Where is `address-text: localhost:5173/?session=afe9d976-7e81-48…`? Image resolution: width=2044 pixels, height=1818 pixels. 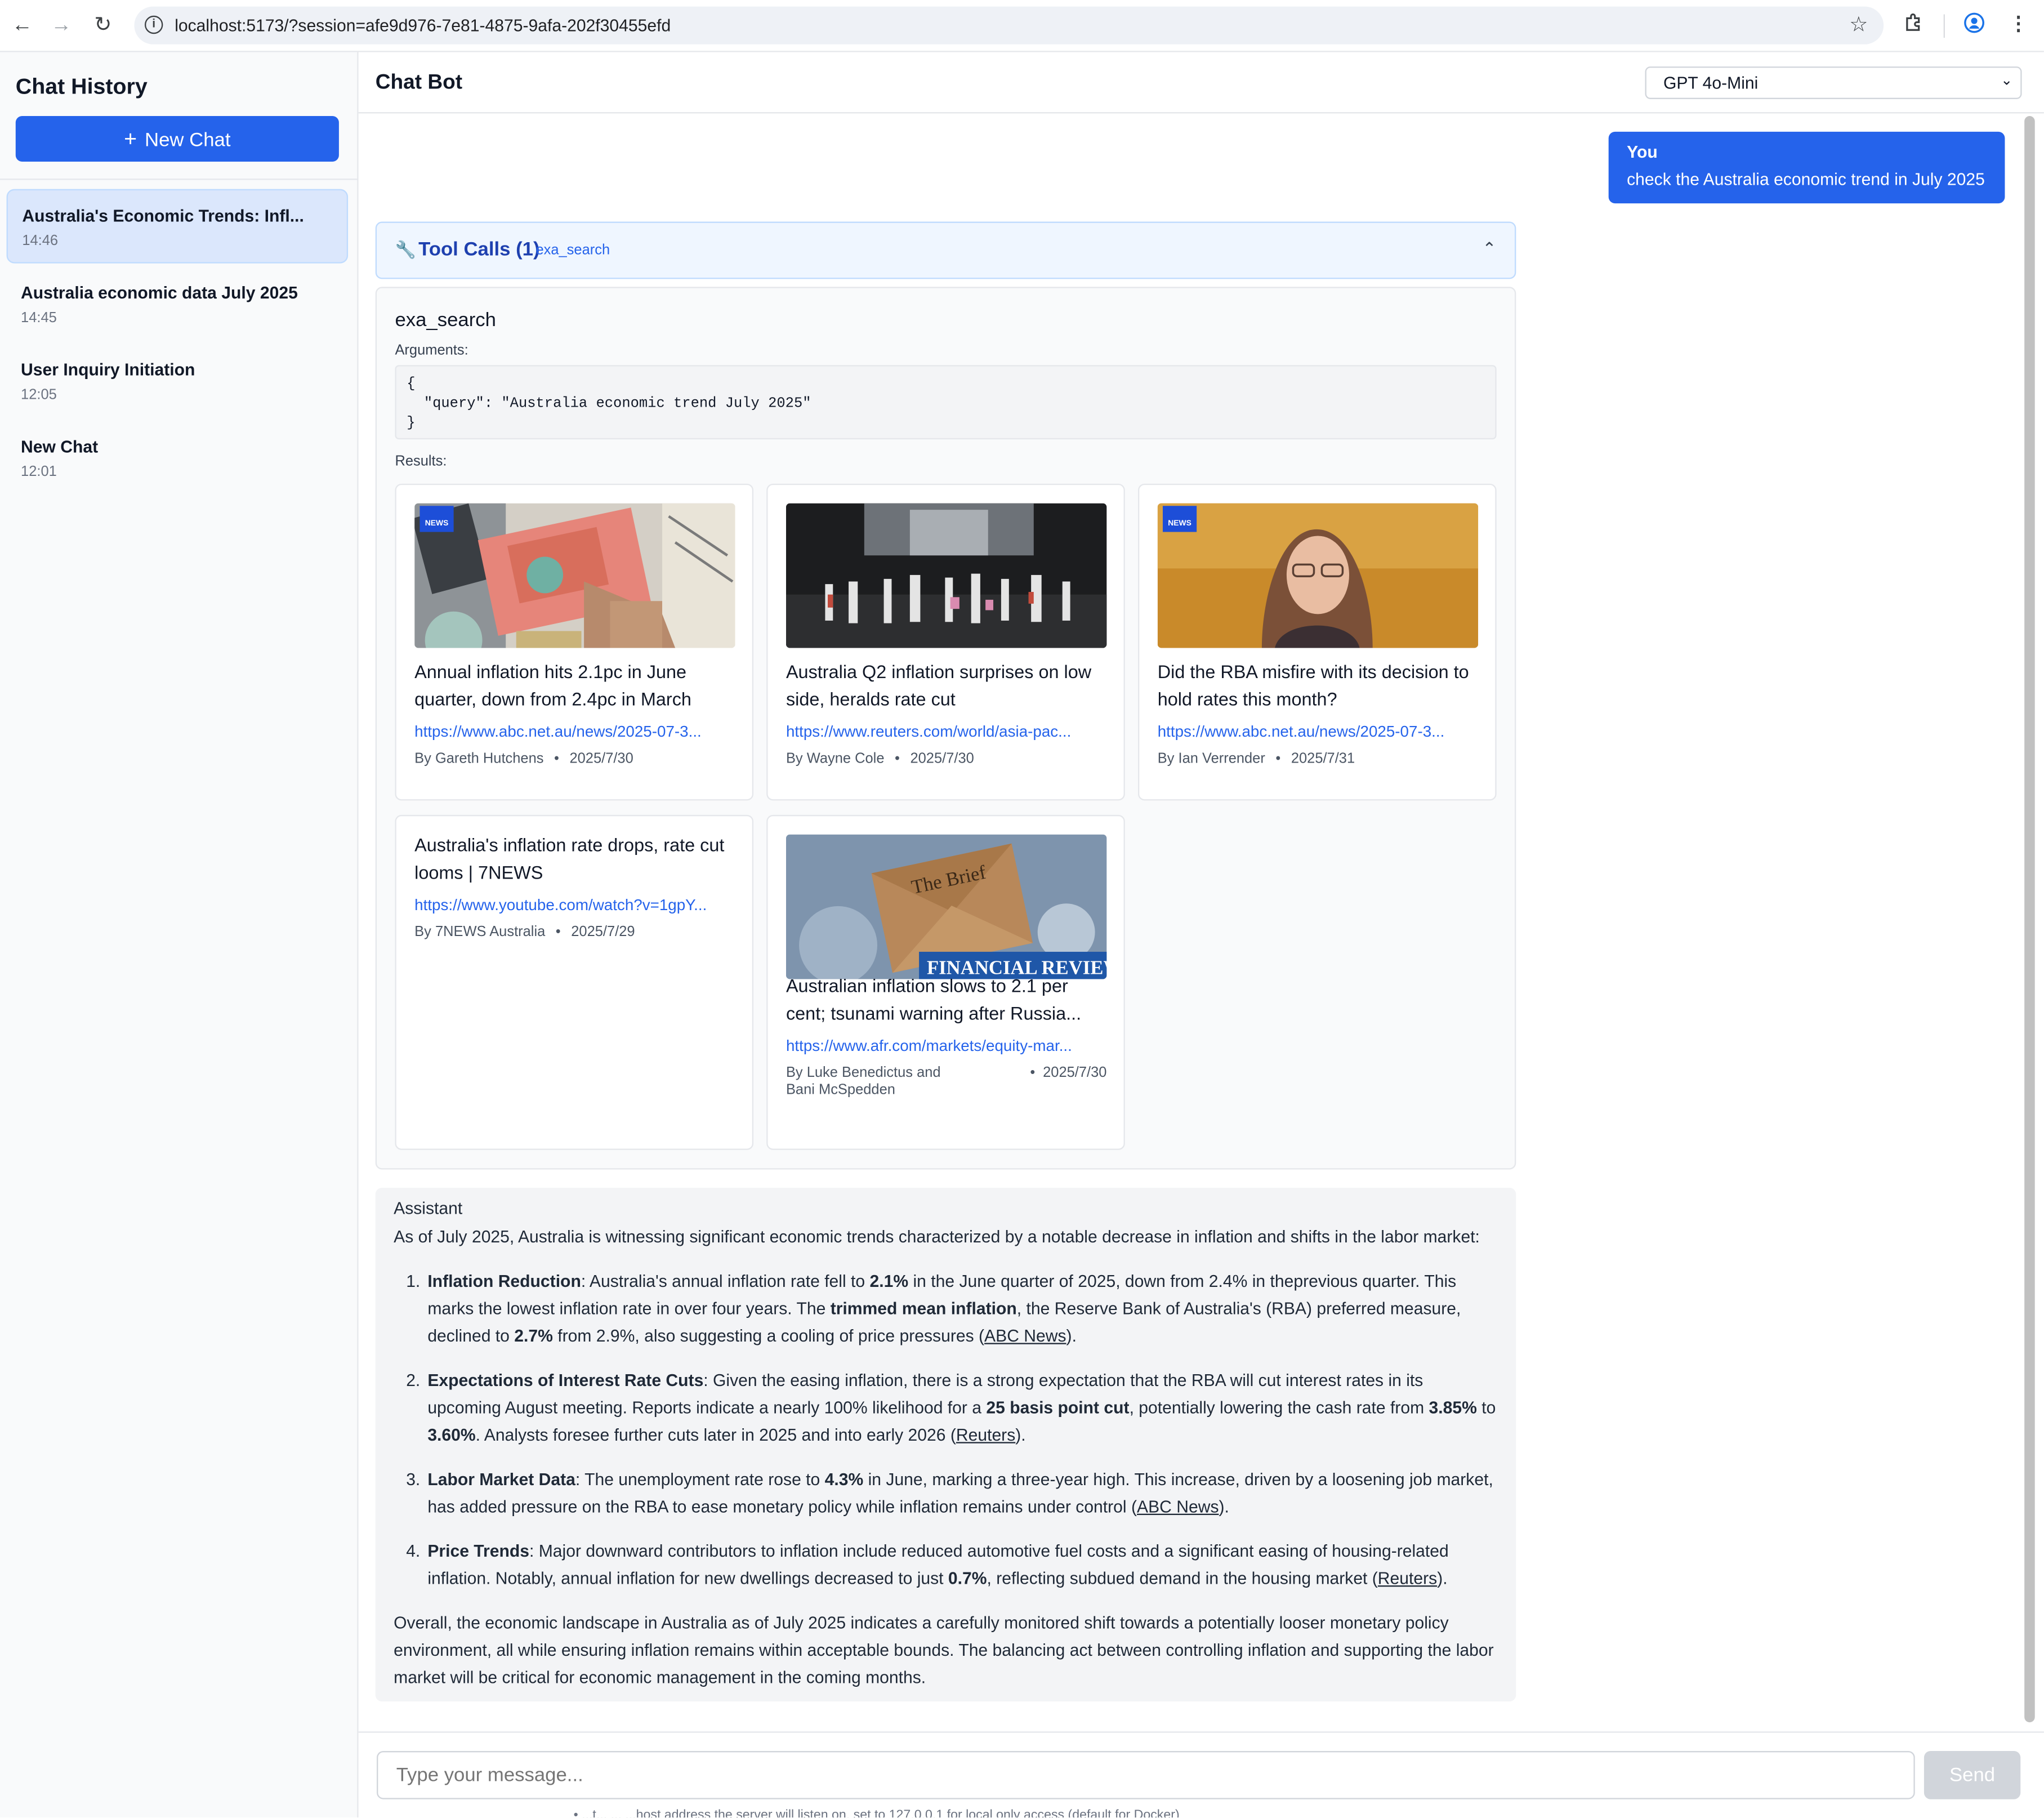
address-text: localhost:5173/?session=afe9d976-7e81-48… is located at coordinates (423, 25).